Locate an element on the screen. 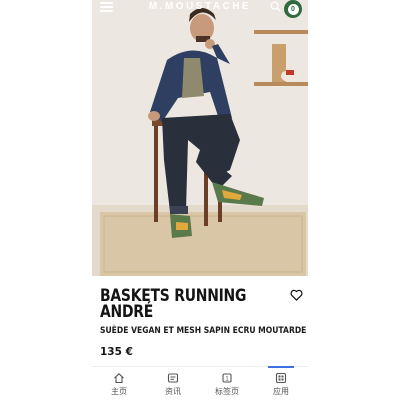  tab-apps: 应用 is located at coordinates (281, 383).